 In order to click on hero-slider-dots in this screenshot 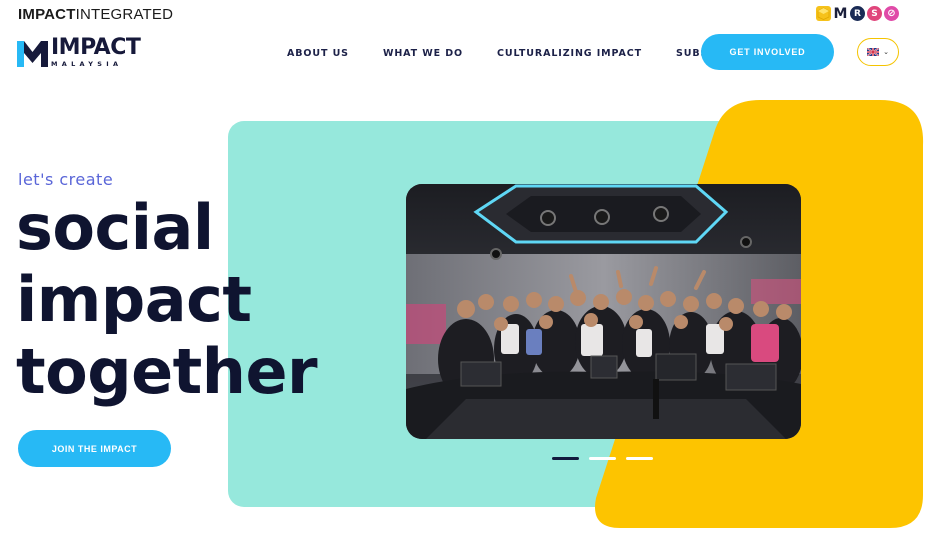, I will do `click(602, 458)`.